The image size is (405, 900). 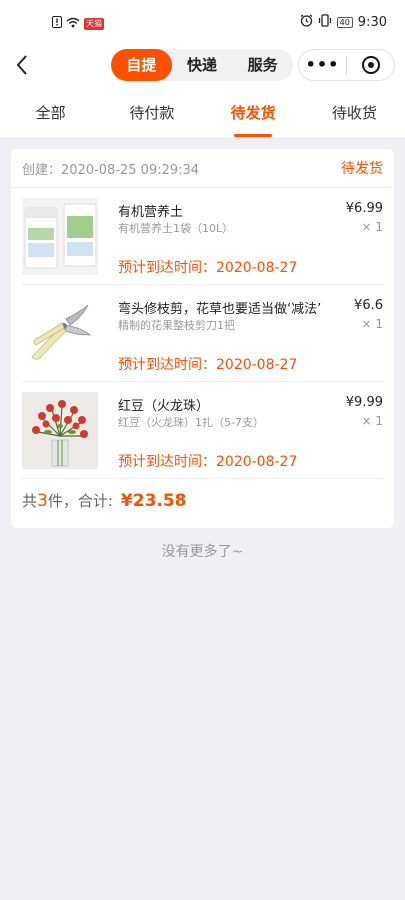 I want to click on target-icon, so click(x=370, y=65).